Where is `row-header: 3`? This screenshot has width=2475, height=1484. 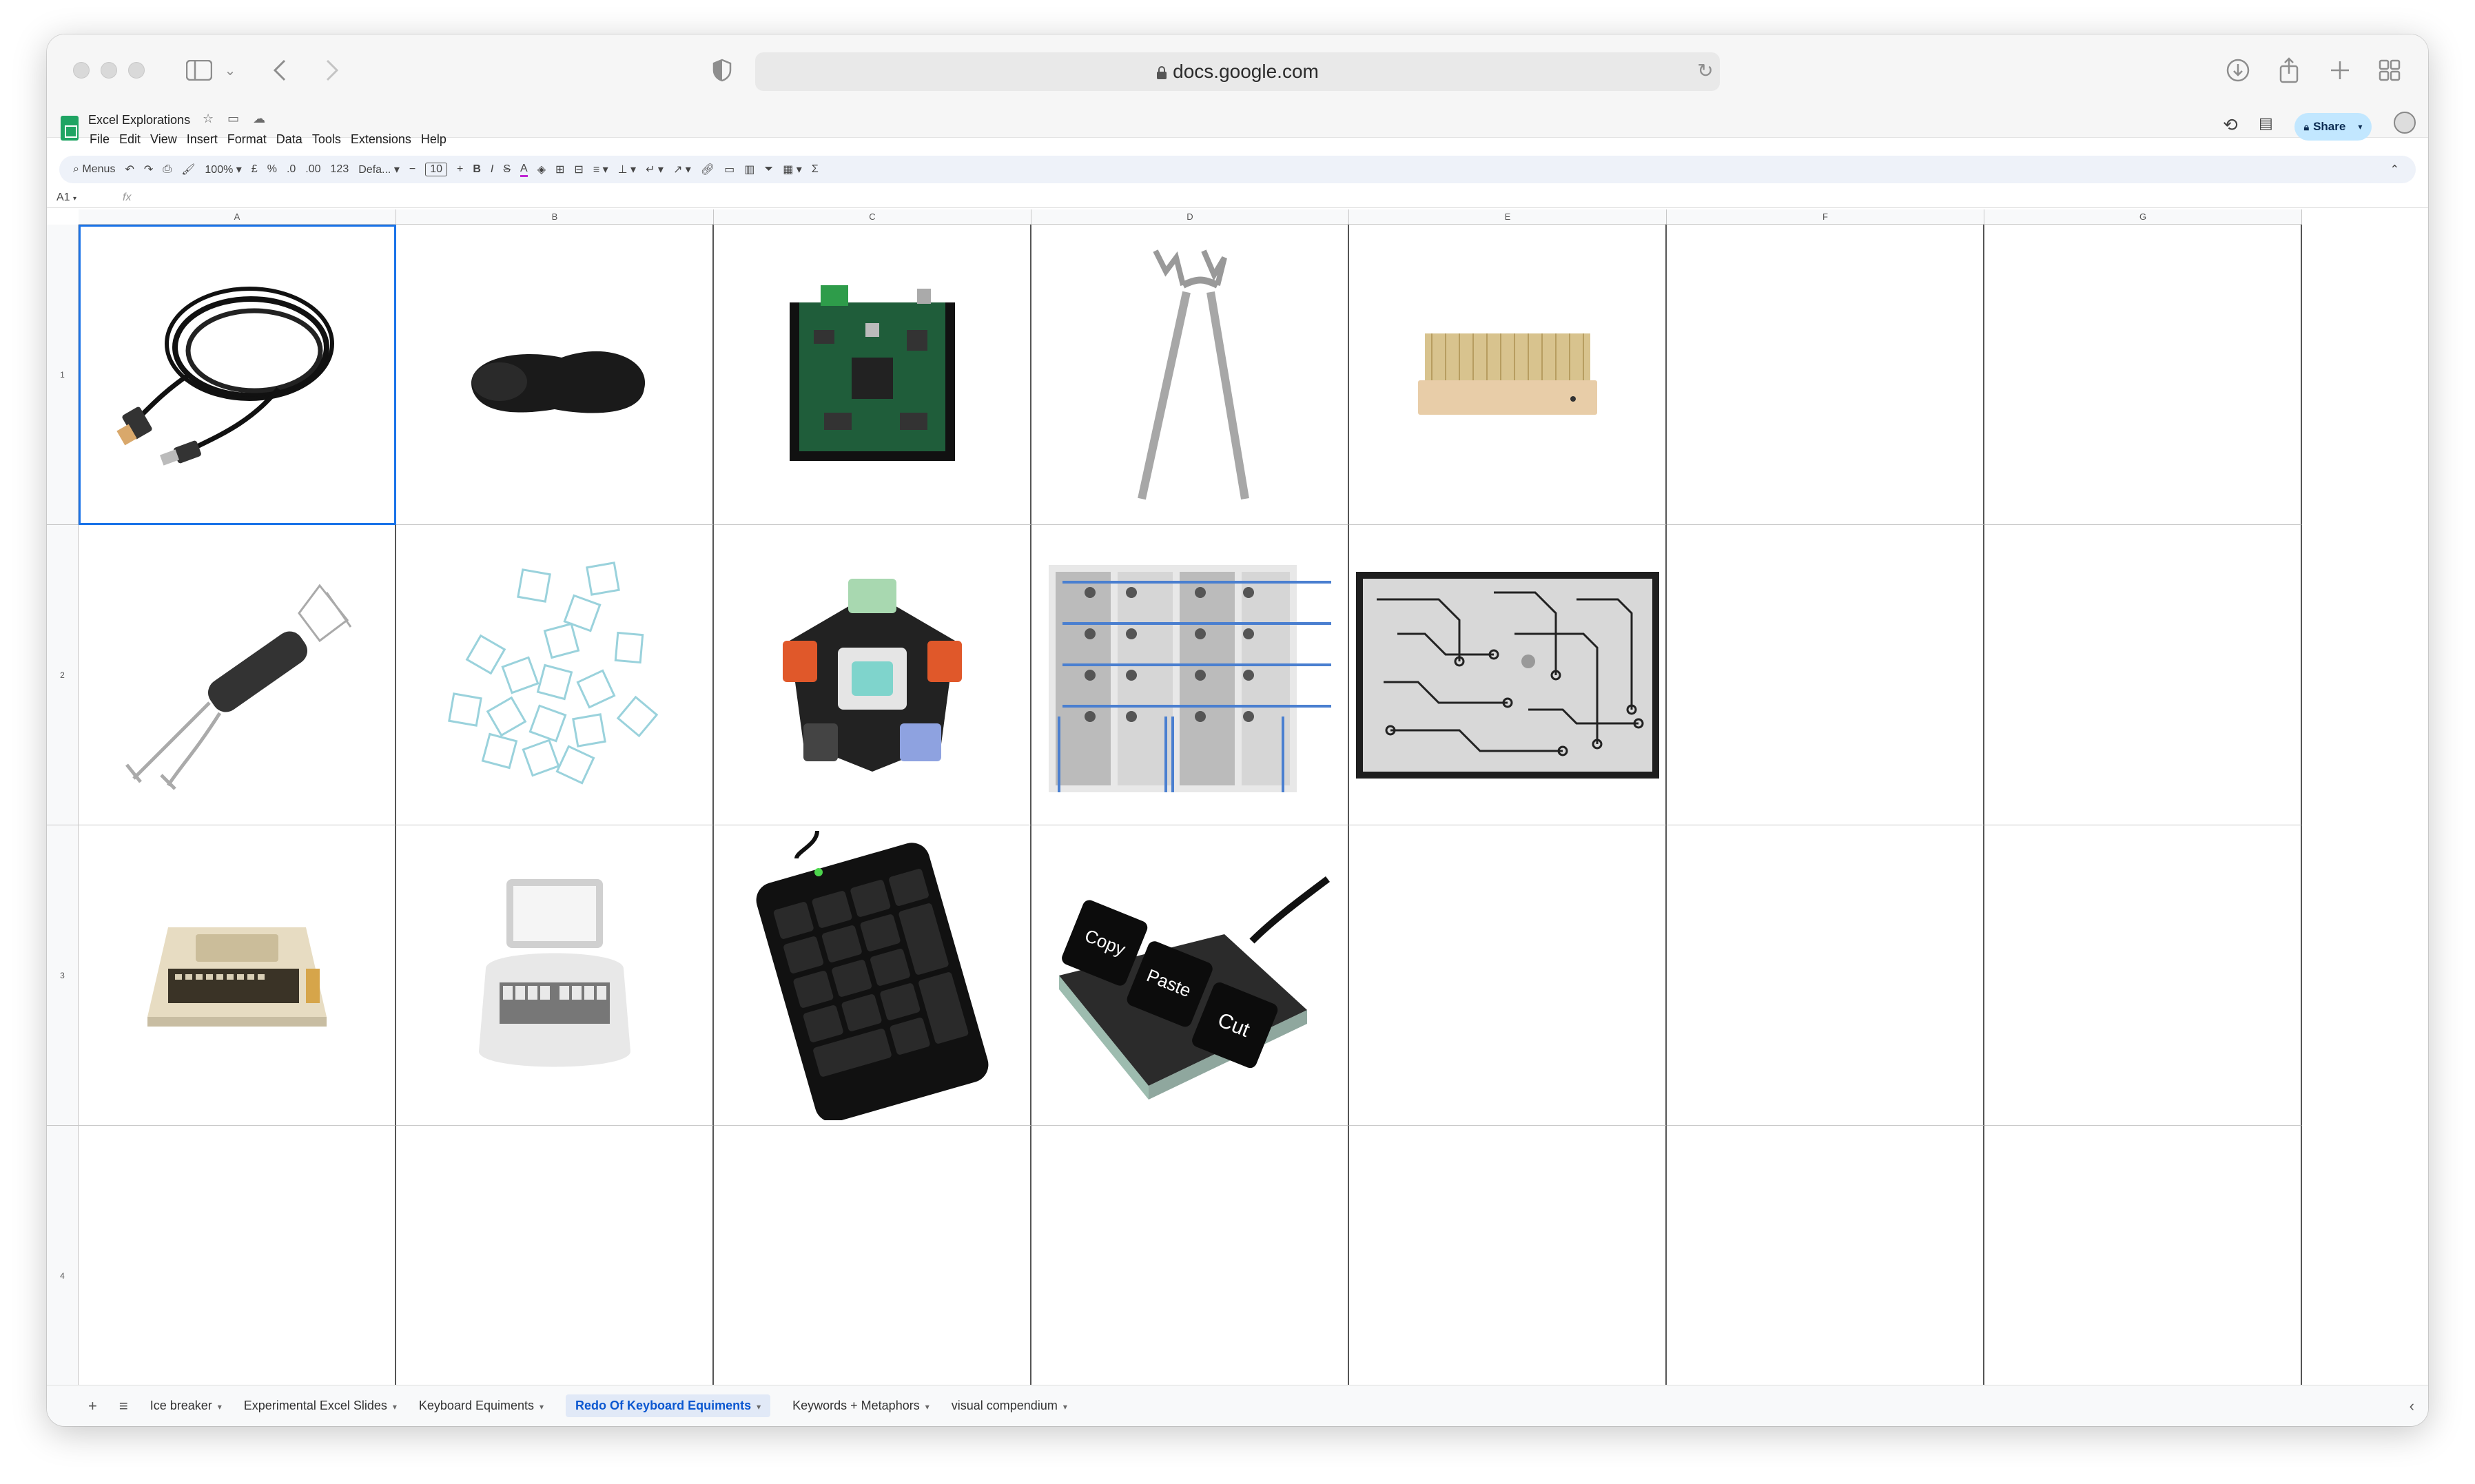
row-header: 3 is located at coordinates (63, 975).